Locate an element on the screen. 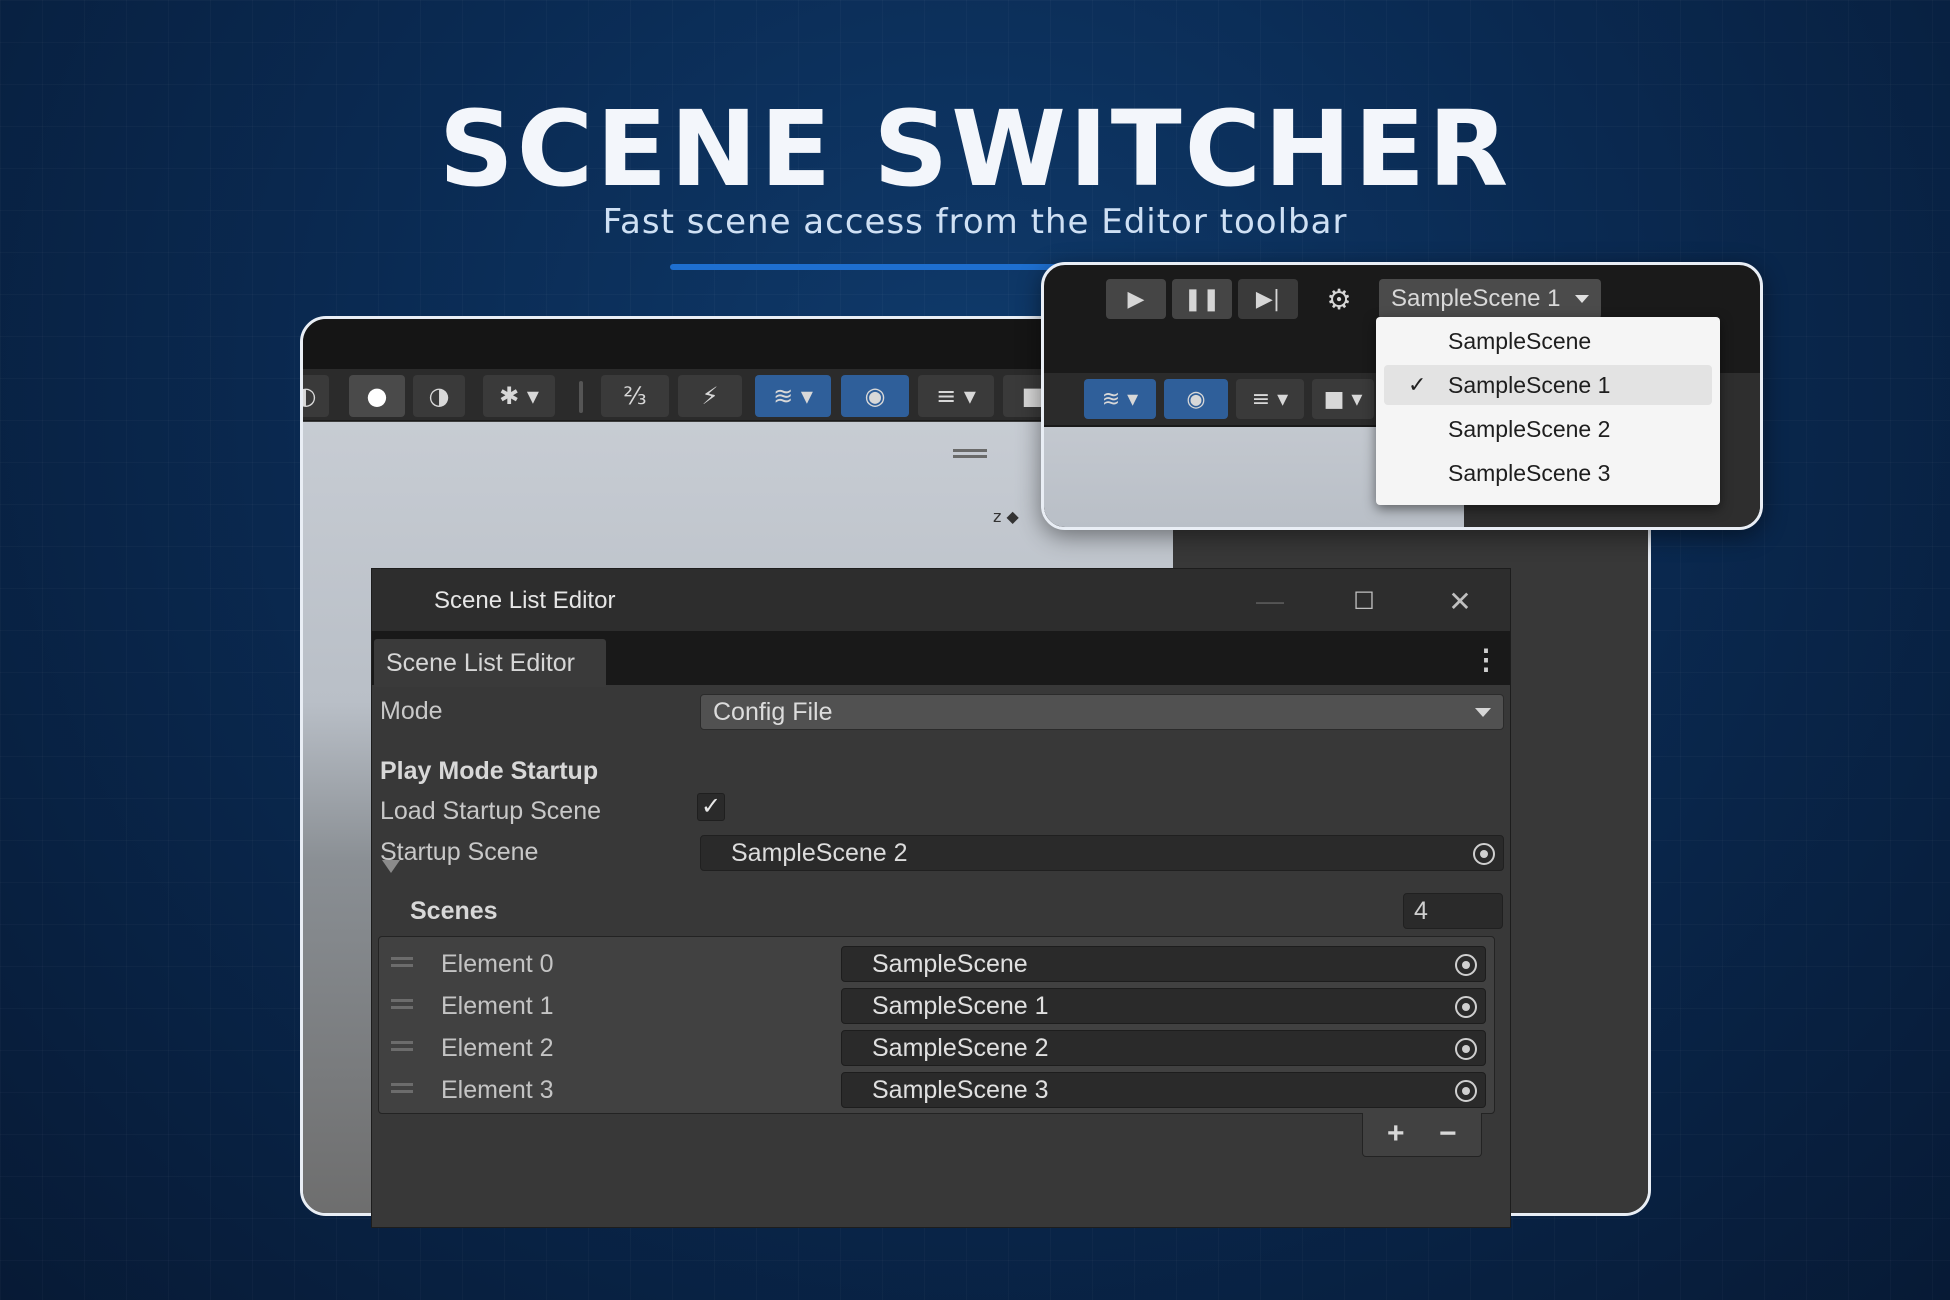 Image resolution: width=1950 pixels, height=1300 pixels. effects-toggle-icon: ⚡ is located at coordinates (710, 396).